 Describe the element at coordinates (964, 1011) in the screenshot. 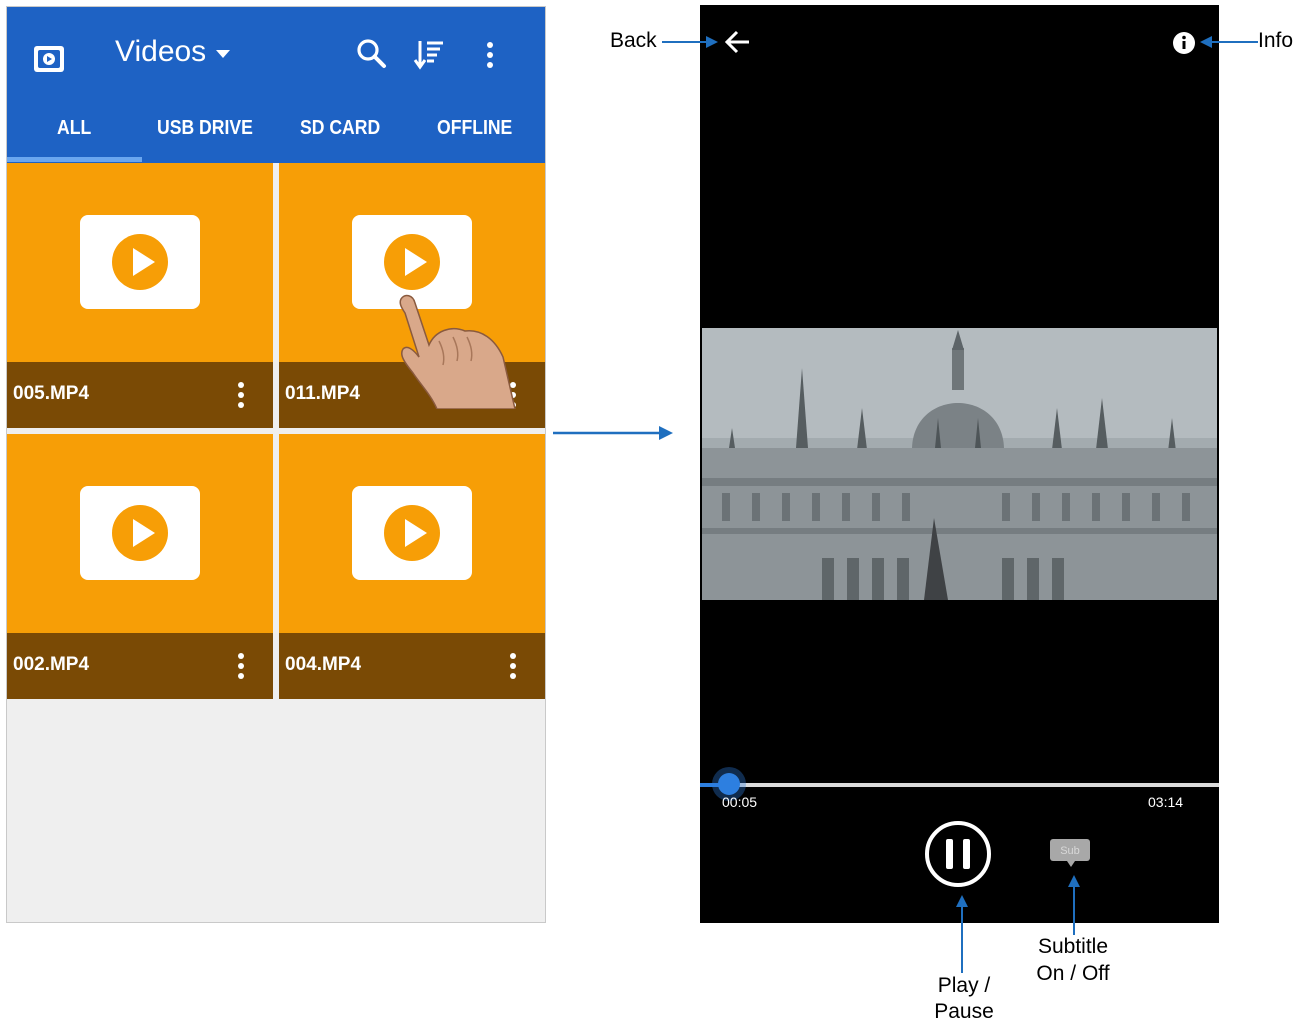

I see `callout-play-pause-line2: Pause` at that location.